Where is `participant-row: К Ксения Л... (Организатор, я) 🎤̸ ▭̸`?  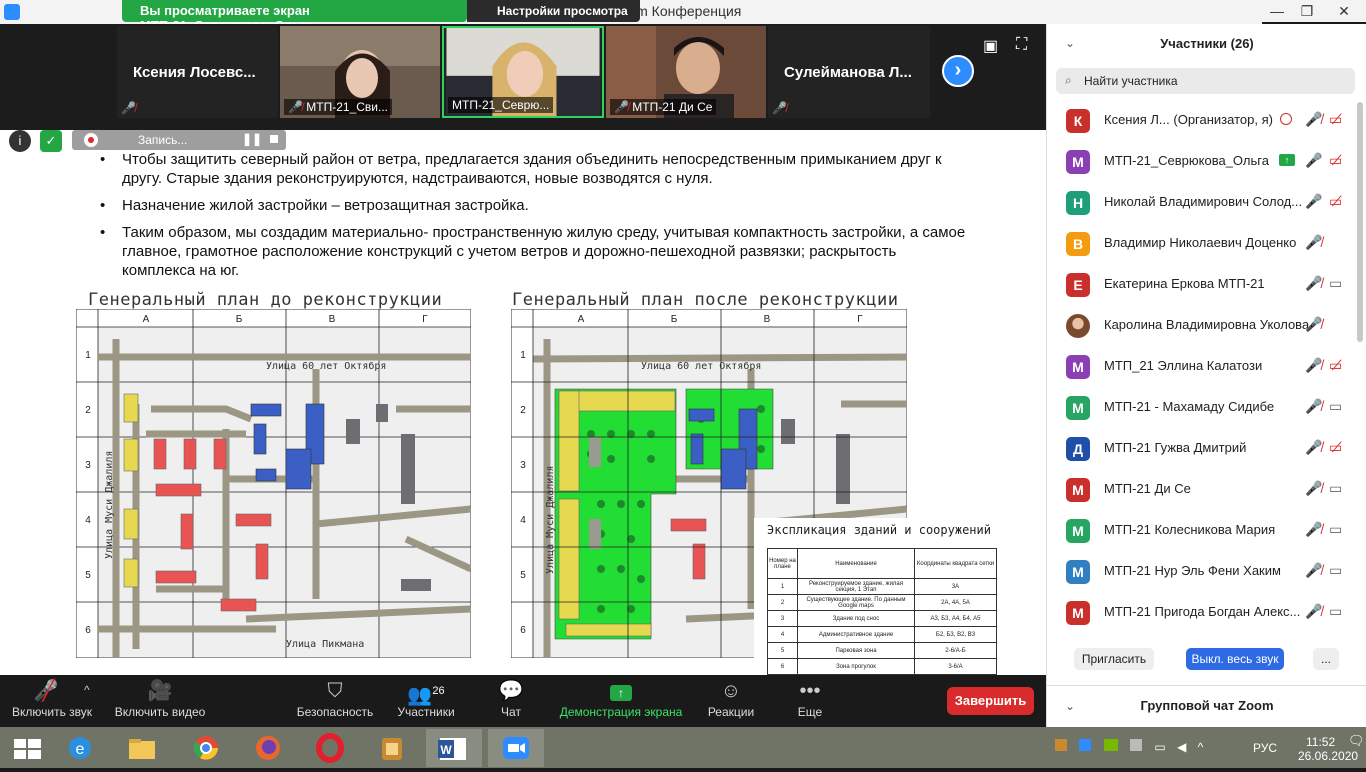 participant-row: К Ксения Л... (Организатор, я) 🎤̸ ▭̸ is located at coordinates (1203, 120).